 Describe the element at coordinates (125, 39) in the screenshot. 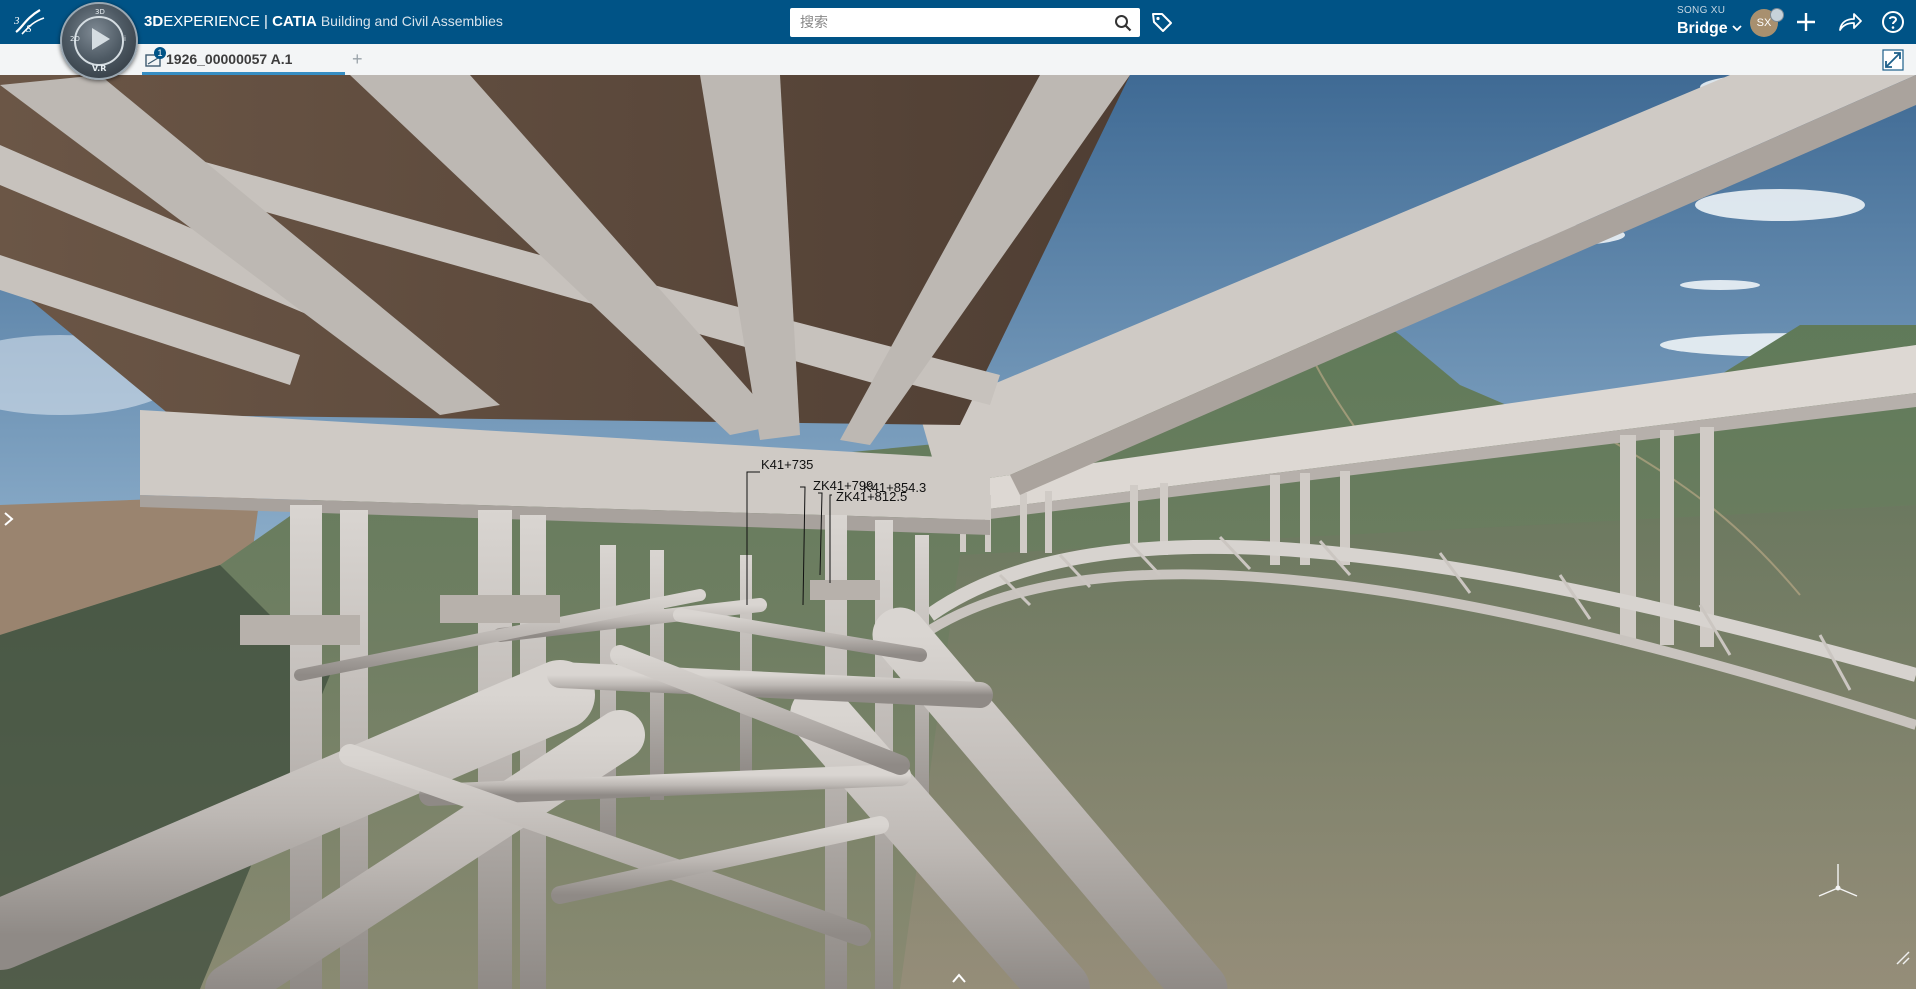

I see `compass-i-label: i` at that location.